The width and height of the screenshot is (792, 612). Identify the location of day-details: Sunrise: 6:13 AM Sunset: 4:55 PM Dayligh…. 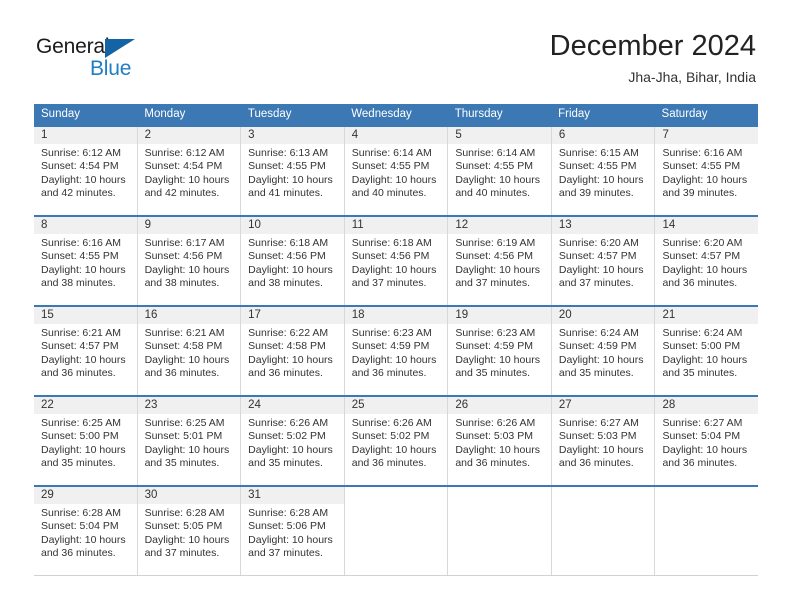
(292, 172).